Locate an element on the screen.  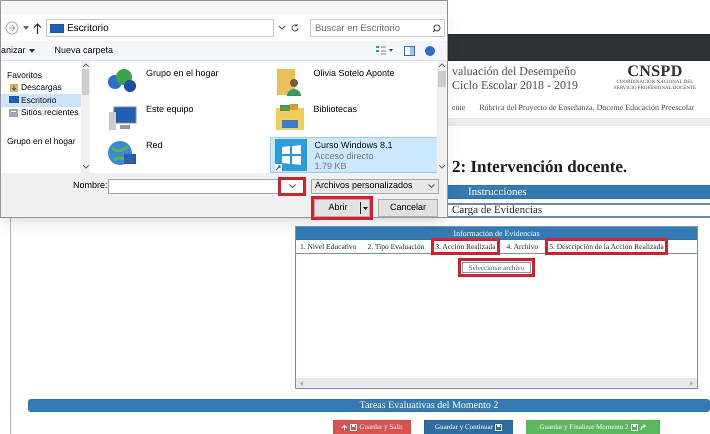
windows-tile-icon is located at coordinates (290, 155).